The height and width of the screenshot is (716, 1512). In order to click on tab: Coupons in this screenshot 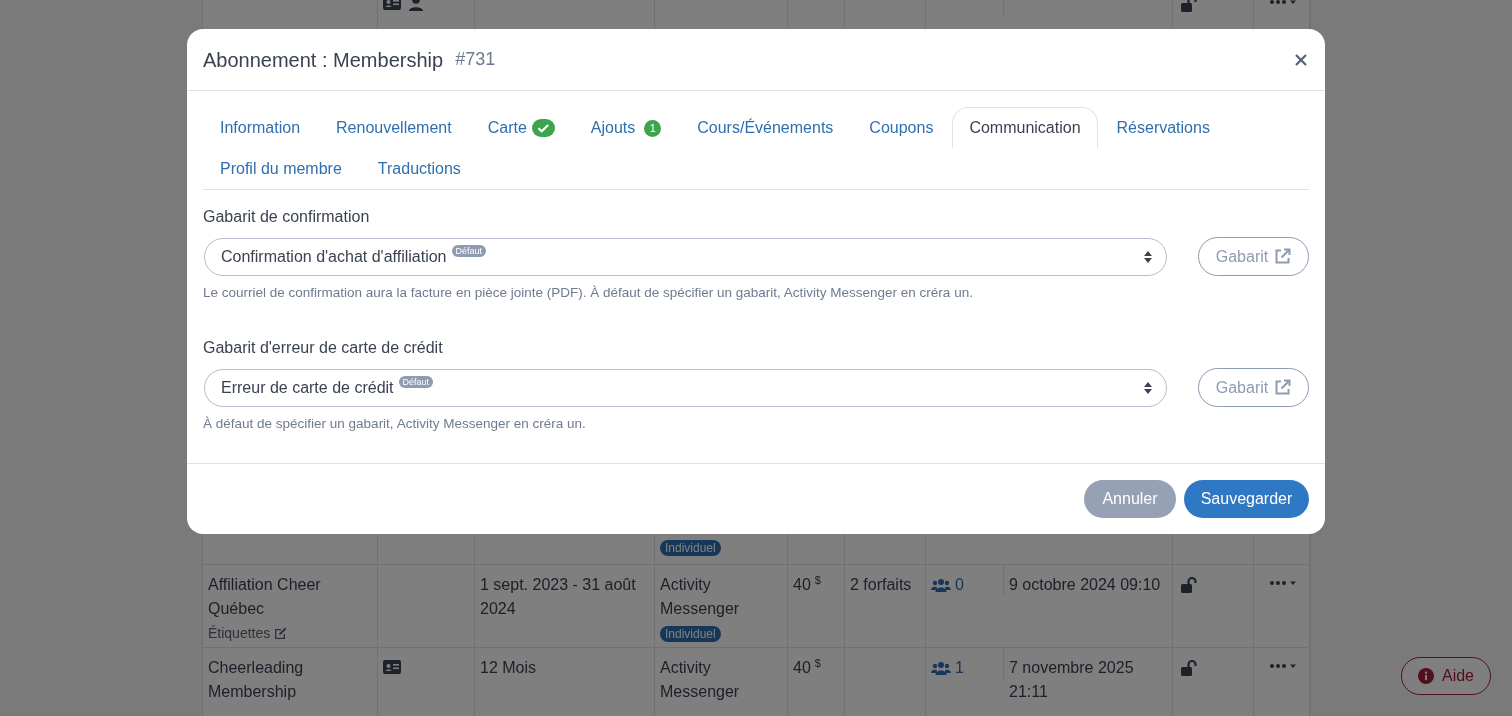, I will do `click(901, 127)`.